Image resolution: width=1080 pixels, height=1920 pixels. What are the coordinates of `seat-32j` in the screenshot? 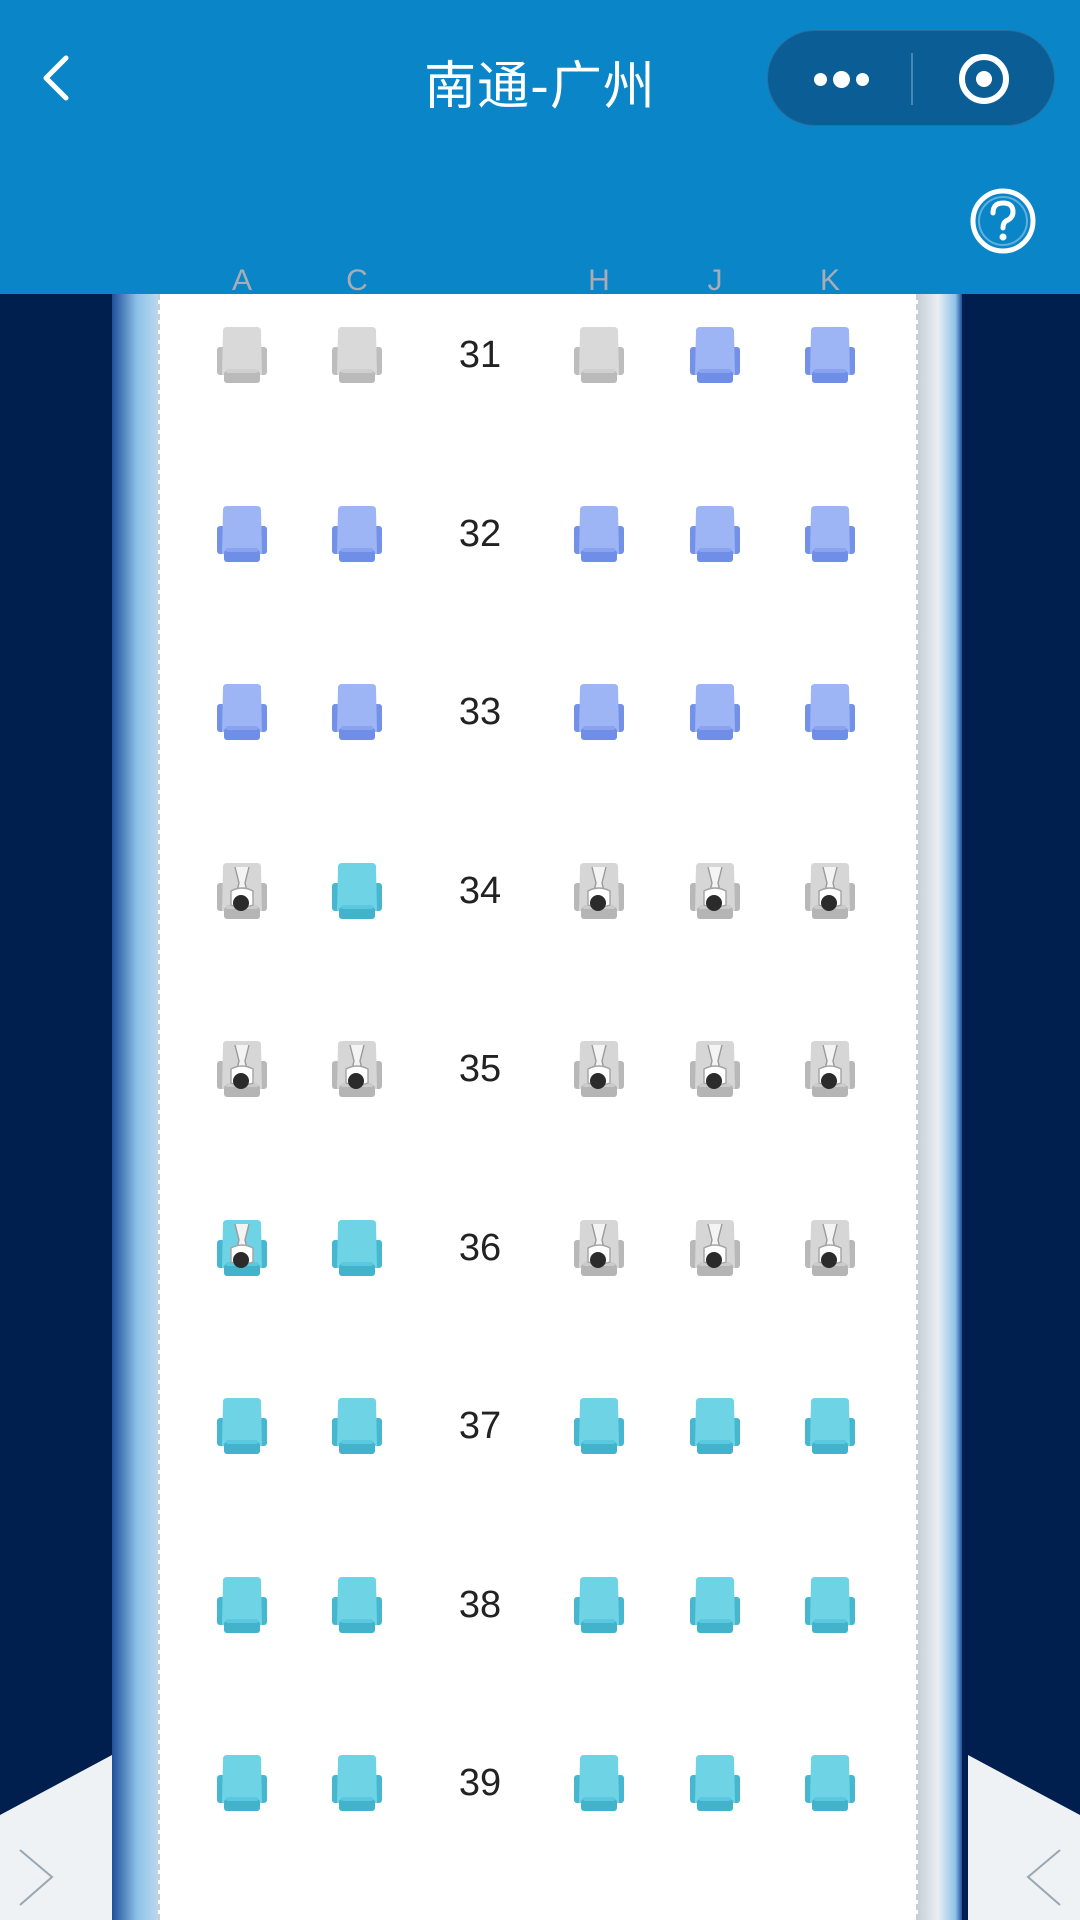 It's located at (715, 535).